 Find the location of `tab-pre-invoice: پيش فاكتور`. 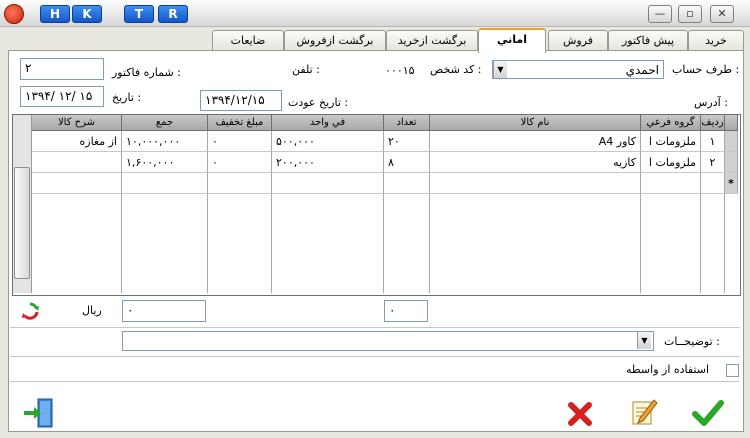

tab-pre-invoice: پيش فاكتور is located at coordinates (648, 40).